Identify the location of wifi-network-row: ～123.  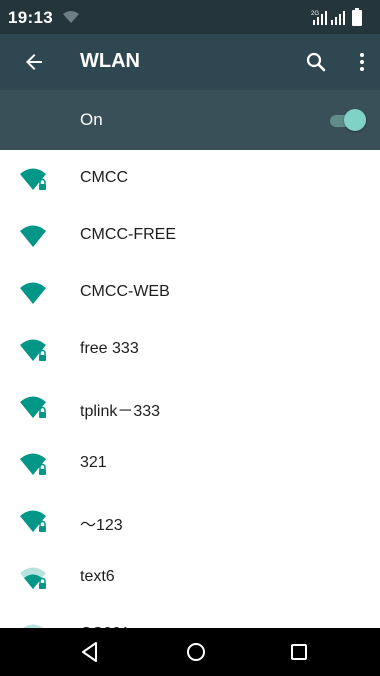
(190, 520).